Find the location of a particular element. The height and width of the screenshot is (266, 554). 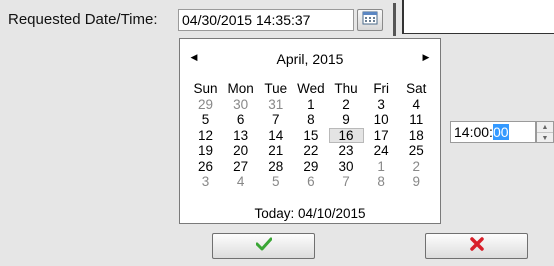

weekday-header: Sun Mon Tue Wed Thu Fri Sat is located at coordinates (311, 89).